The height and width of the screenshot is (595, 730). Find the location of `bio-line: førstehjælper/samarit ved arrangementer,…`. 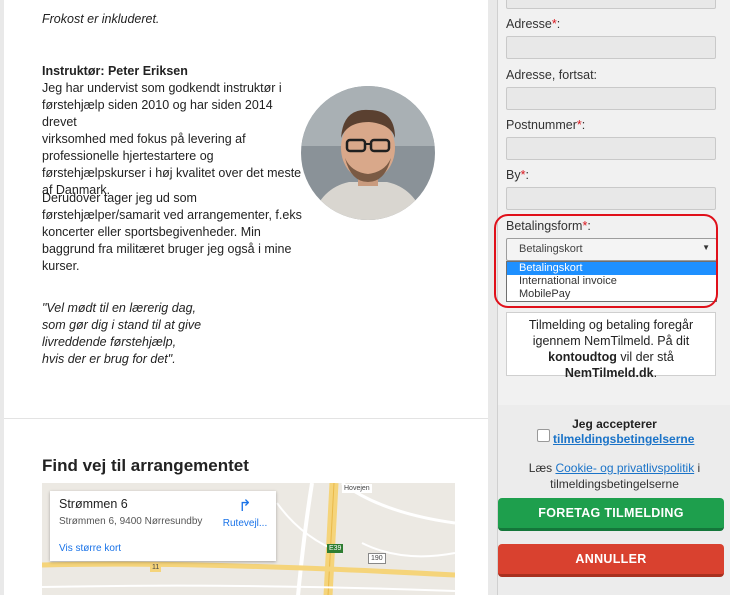

bio-line: førstehjælper/samarit ved arrangementer,… is located at coordinates (172, 215).